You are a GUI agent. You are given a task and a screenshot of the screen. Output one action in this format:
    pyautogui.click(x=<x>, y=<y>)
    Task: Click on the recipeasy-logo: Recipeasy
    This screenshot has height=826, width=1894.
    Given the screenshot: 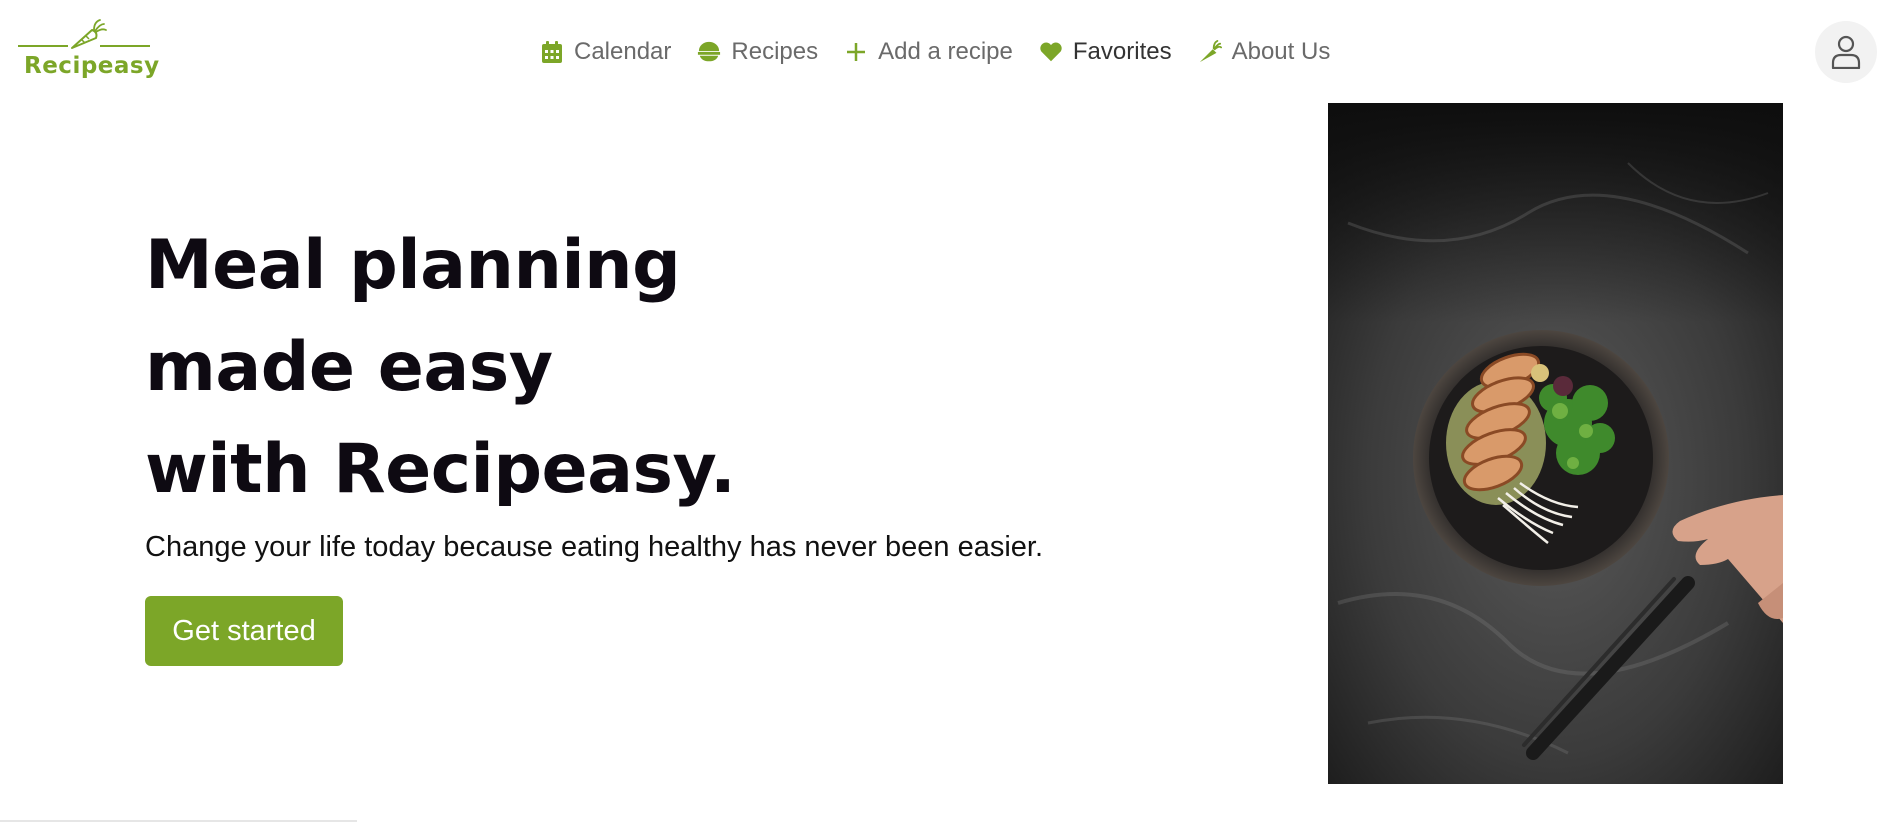 What is the action you would take?
    pyautogui.click(x=87, y=52)
    